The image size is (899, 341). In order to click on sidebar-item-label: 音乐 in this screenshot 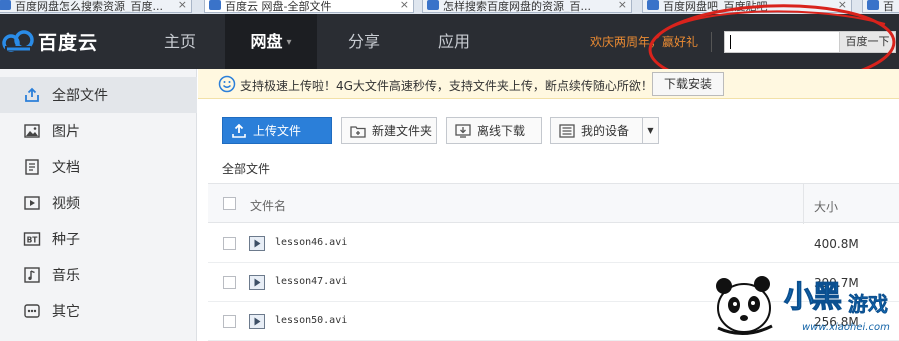, I will do `click(66, 276)`.